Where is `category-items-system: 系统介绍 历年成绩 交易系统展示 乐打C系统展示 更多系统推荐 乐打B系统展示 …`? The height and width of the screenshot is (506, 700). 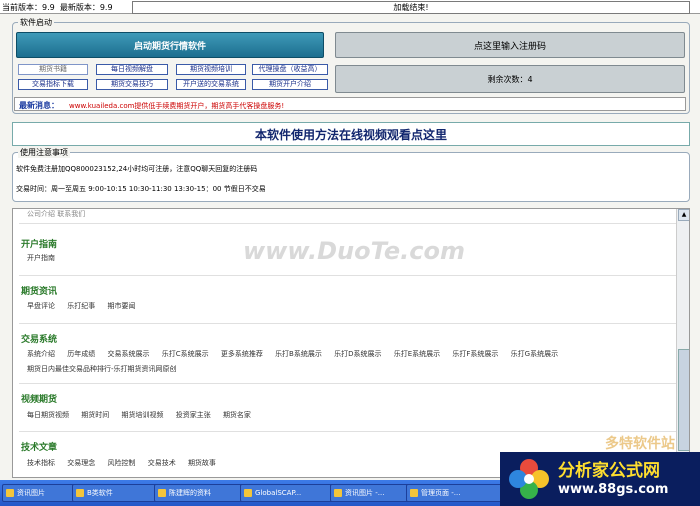 category-items-system: 系统介绍 历年成绩 交易系统展示 乐打C系统展示 更多系统推荐 乐打B系统展示 … is located at coordinates (297, 354).